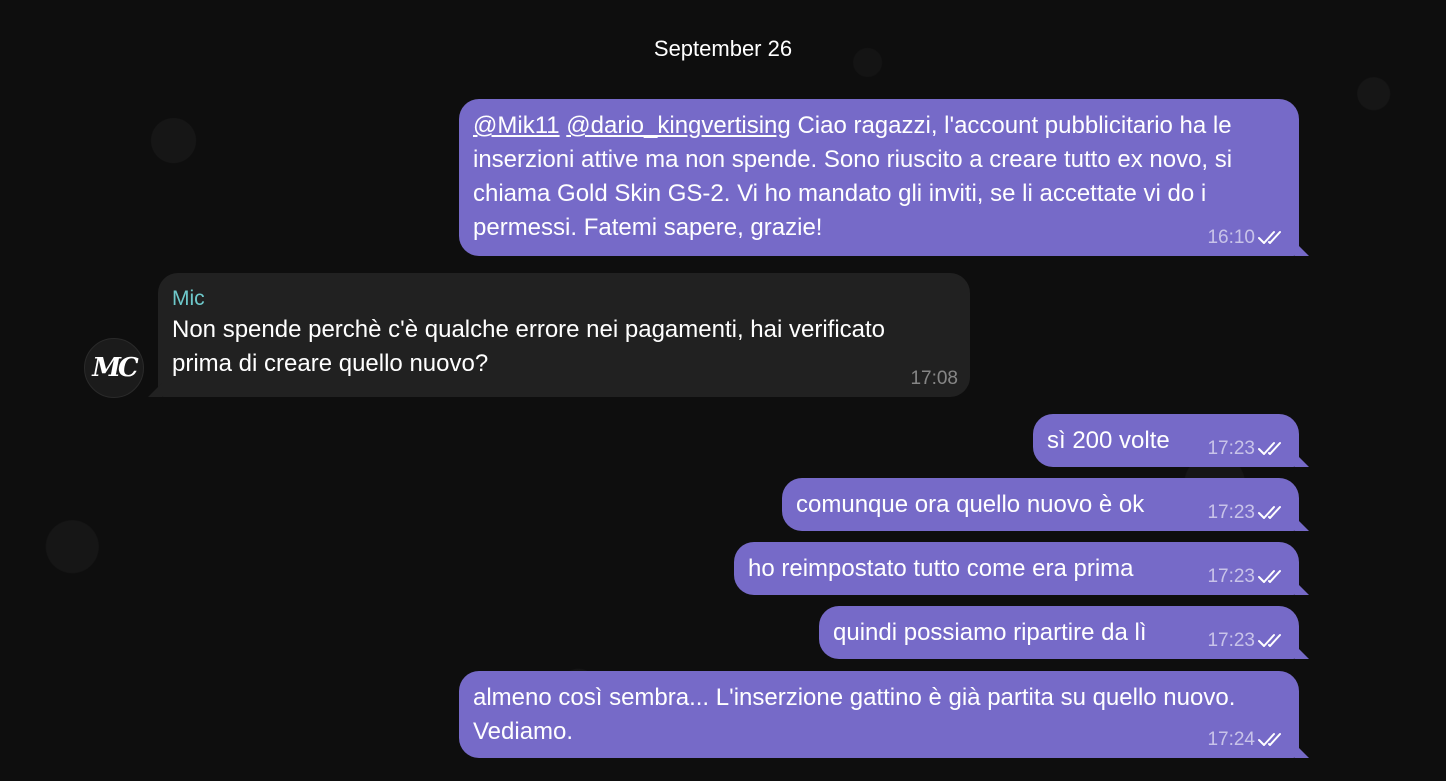  I want to click on sender-name: Mic, so click(564, 299).